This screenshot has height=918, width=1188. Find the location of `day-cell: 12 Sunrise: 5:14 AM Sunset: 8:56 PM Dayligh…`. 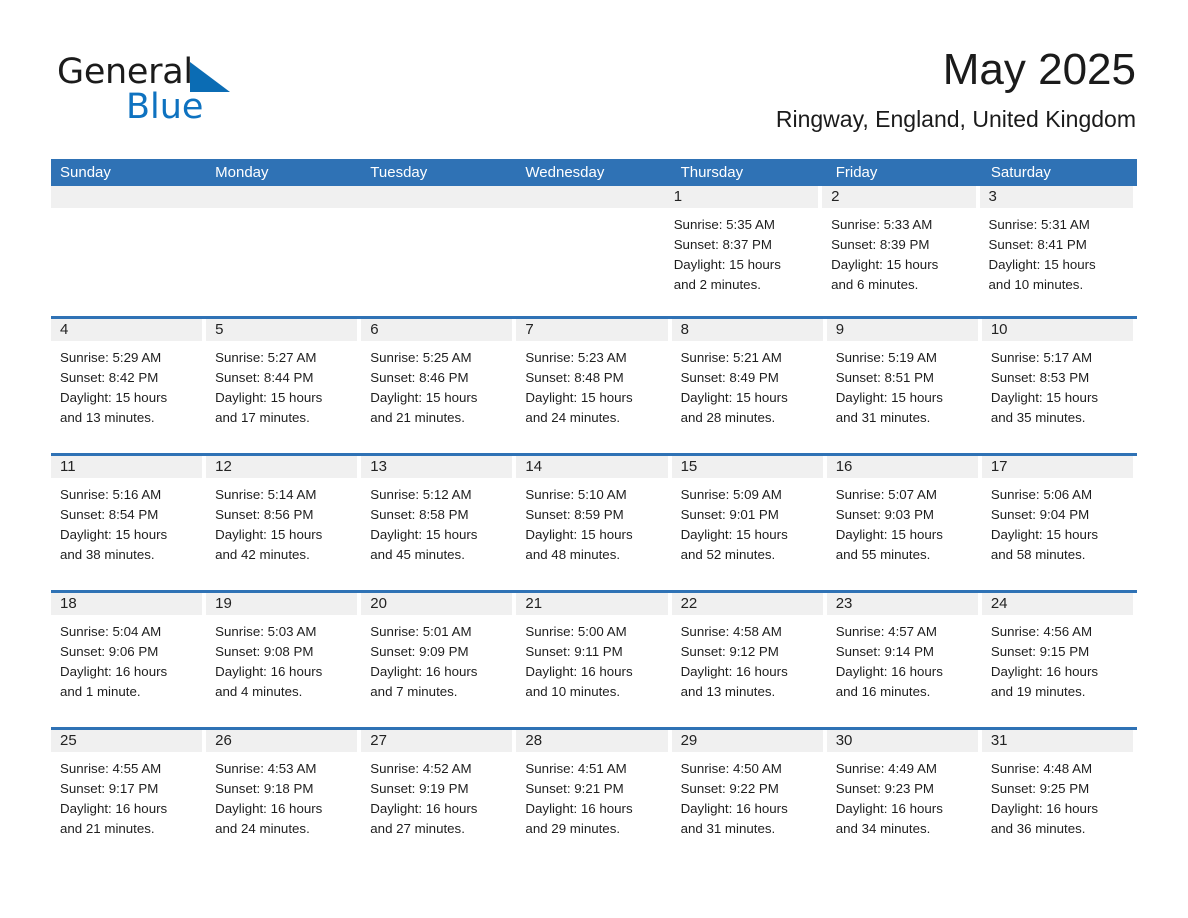

day-cell: 12 Sunrise: 5:14 AM Sunset: 8:56 PM Dayligh… is located at coordinates (283, 523).